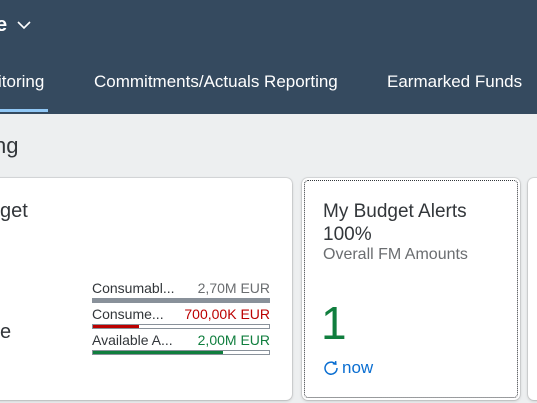 This screenshot has height=403, width=537. What do you see at coordinates (24, 25) in the screenshot?
I see `chevron-down-icon` at bounding box center [24, 25].